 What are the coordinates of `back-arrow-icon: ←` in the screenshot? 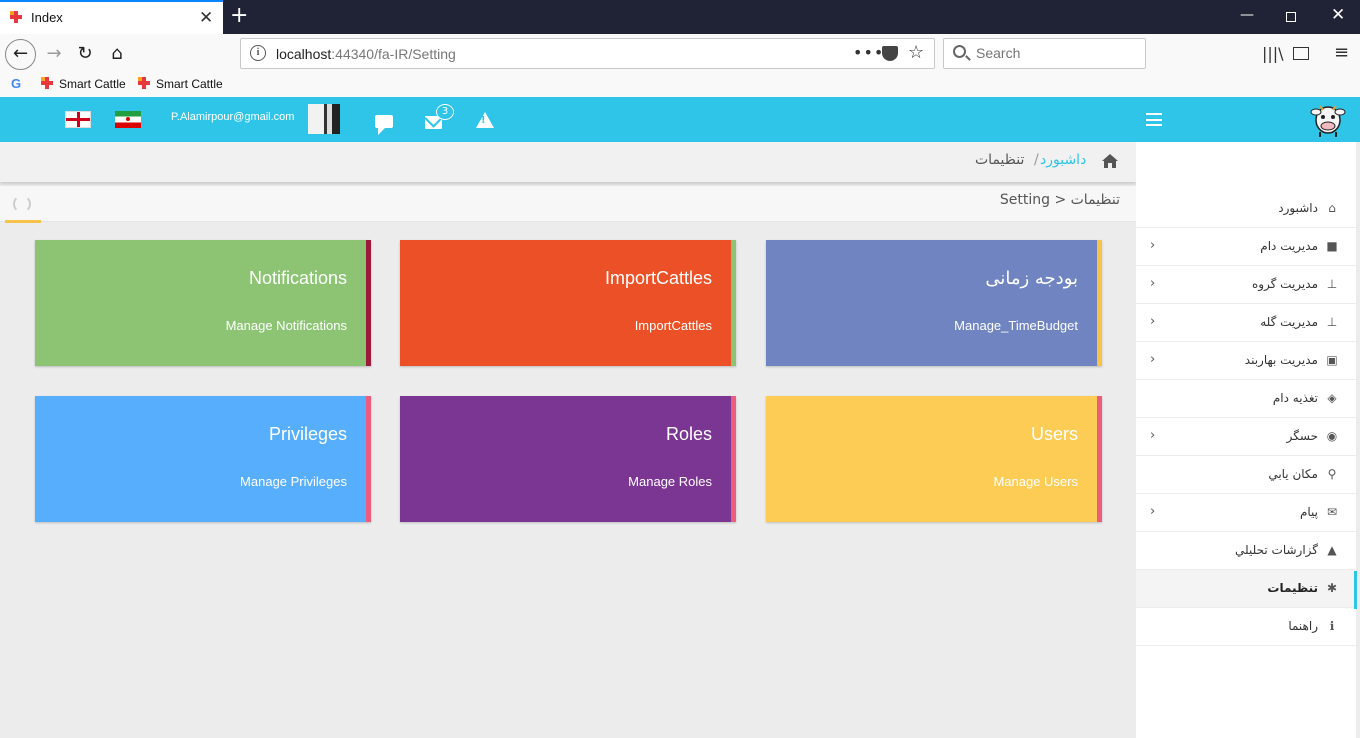 It's located at (20, 54).